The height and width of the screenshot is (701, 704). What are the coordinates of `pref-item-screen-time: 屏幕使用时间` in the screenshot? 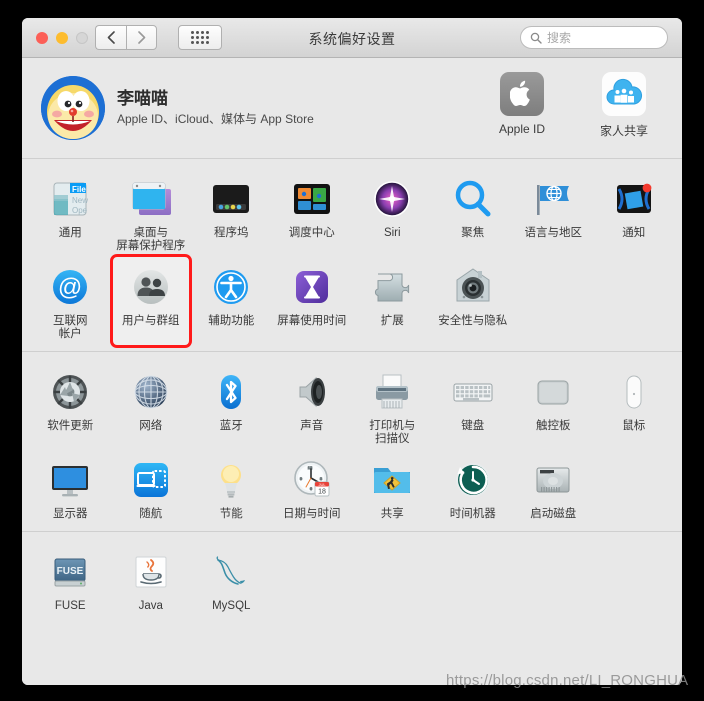 It's located at (312, 301).